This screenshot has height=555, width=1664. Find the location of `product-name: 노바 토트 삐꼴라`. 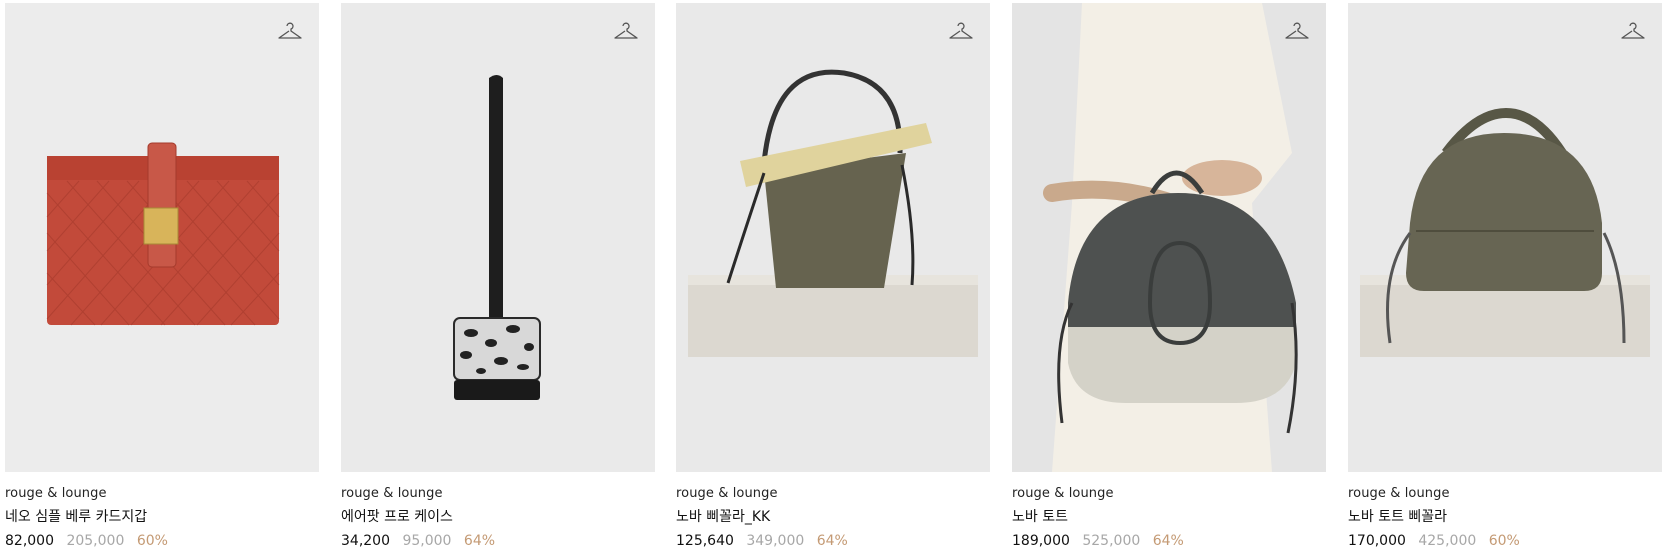

product-name: 노바 토트 삐꼴라 is located at coordinates (1505, 517).